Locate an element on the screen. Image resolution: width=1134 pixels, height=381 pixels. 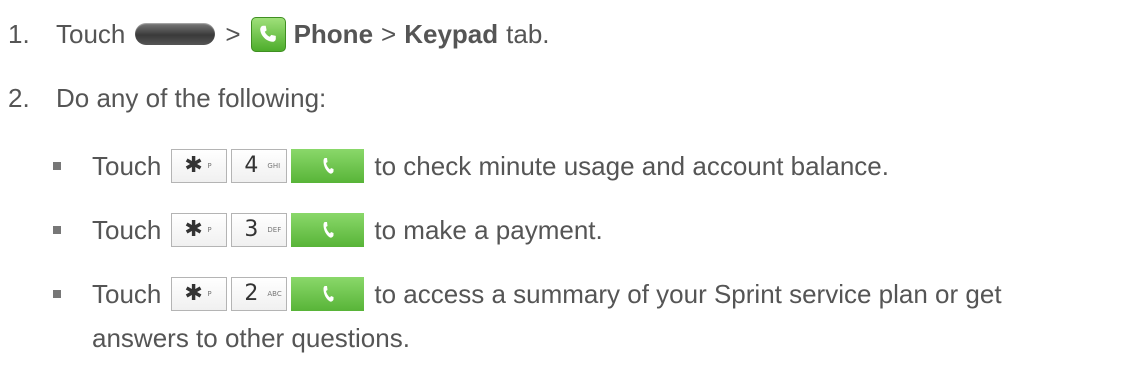
step-2-text: Do any of the following: is located at coordinates (191, 97).